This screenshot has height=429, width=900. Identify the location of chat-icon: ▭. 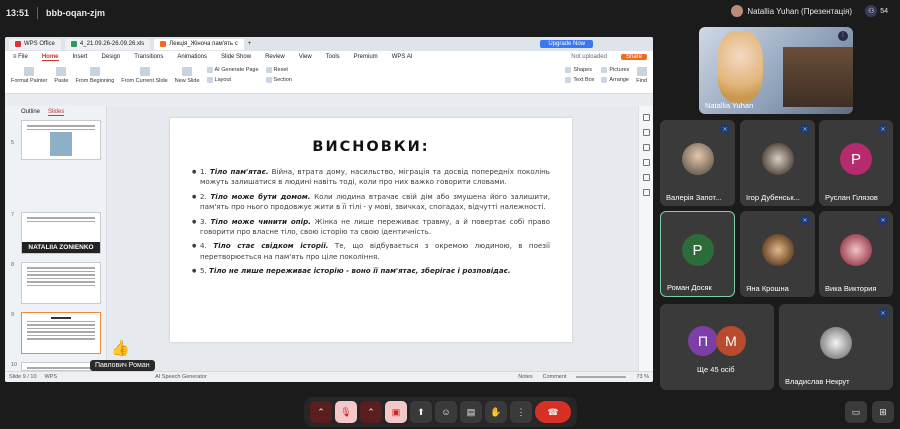
(856, 412).